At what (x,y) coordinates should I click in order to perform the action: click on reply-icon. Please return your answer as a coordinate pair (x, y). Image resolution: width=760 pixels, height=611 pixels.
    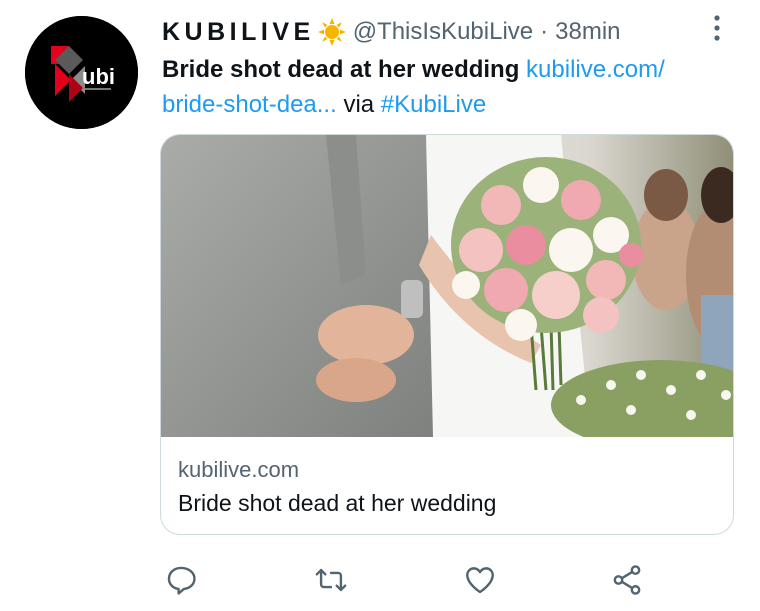
    Looking at the image, I should click on (181, 580).